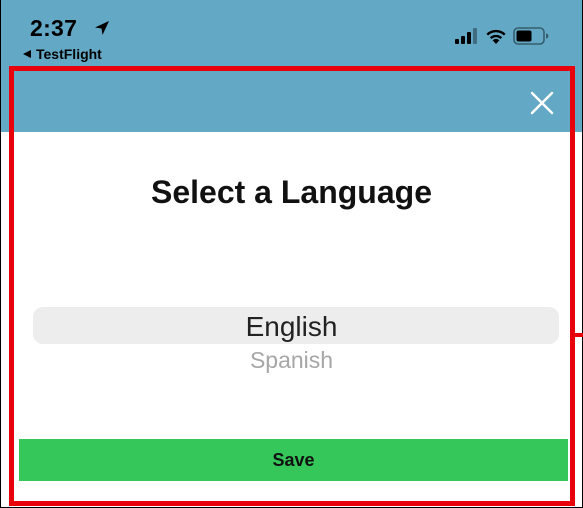  I want to click on battery-icon, so click(531, 36).